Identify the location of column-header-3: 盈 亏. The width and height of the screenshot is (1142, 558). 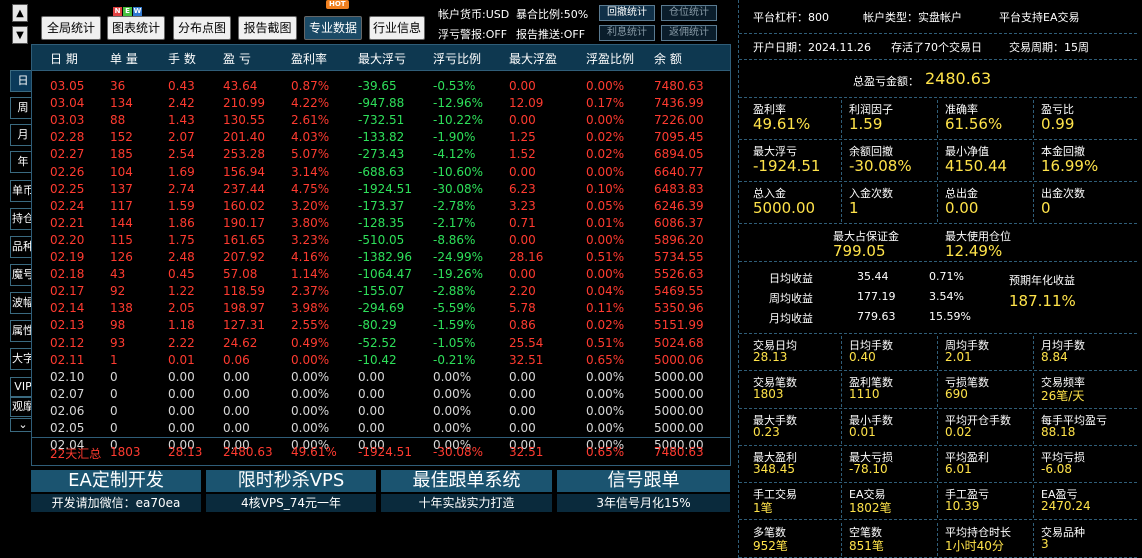
(237, 58).